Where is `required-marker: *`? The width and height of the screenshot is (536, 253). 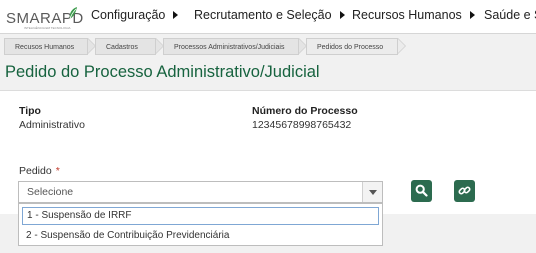
required-marker: * is located at coordinates (57, 171).